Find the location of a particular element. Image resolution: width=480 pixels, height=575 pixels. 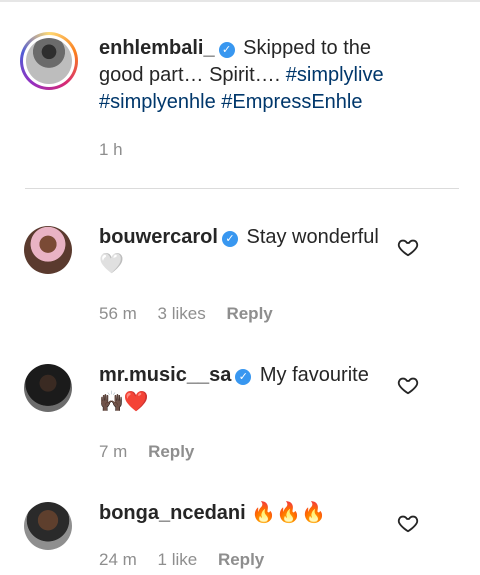

comment-text: bonga_ncedani 🔥🔥🔥 is located at coordinates (244, 513).